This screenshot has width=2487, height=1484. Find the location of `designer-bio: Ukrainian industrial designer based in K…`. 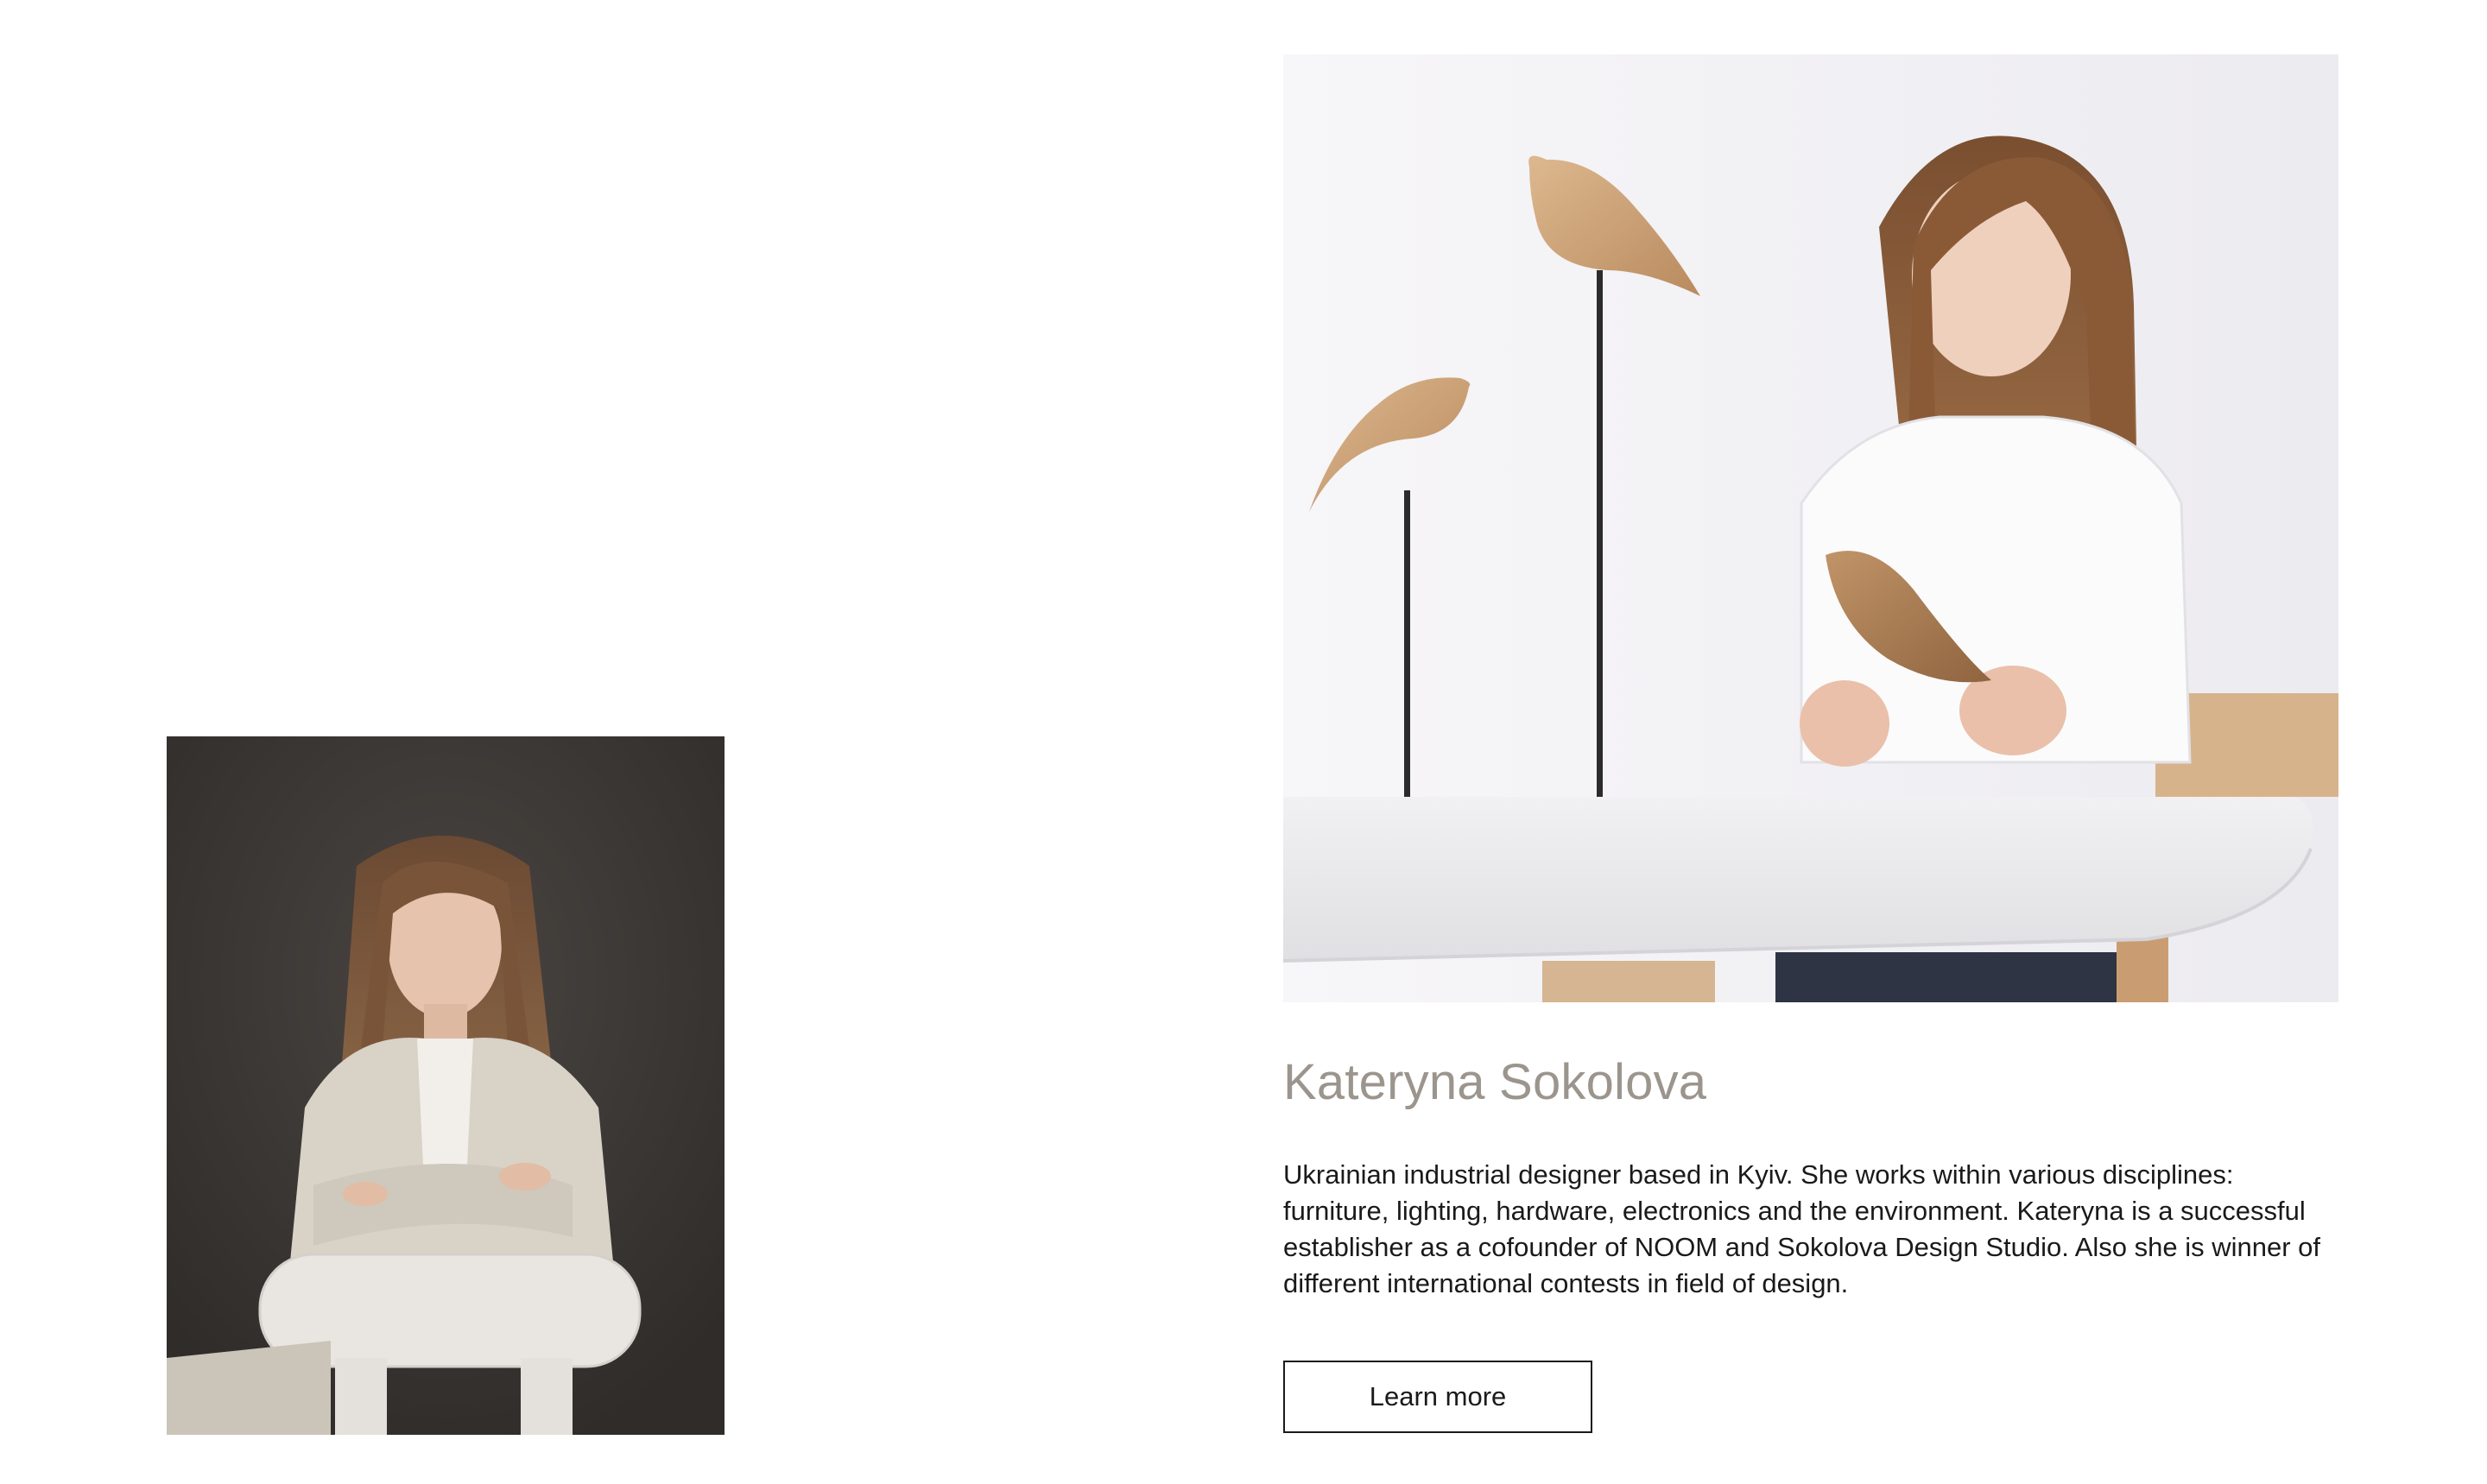

designer-bio: Ukrainian industrial designer based in K… is located at coordinates (1802, 1228).